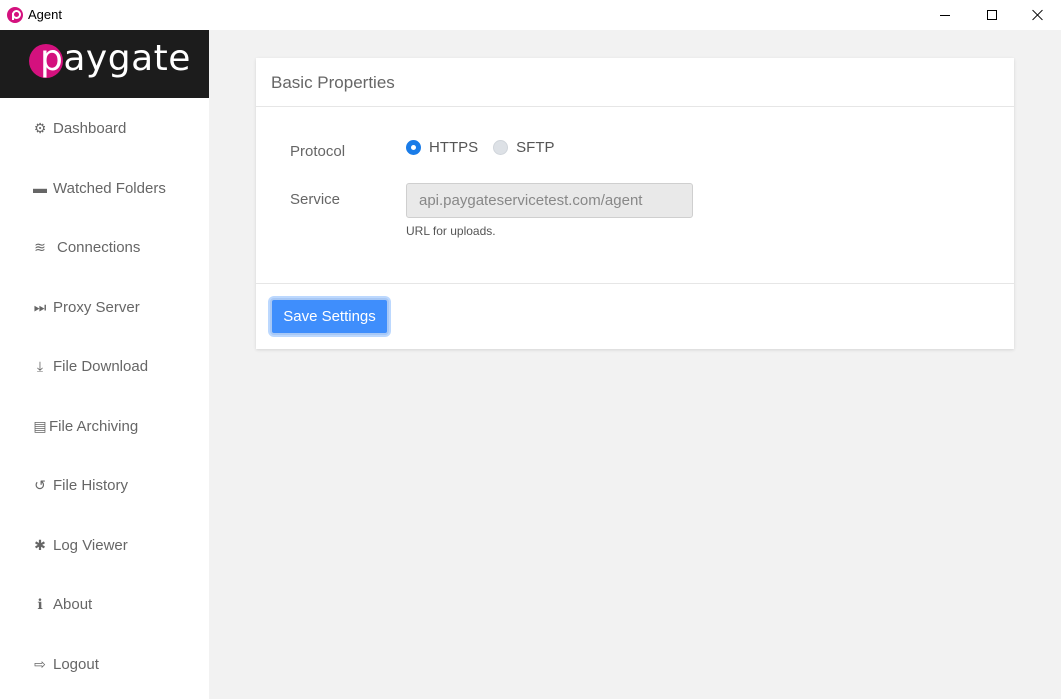 The image size is (1061, 699). What do you see at coordinates (40, 127) in the screenshot?
I see `gear-icon: ⚙` at bounding box center [40, 127].